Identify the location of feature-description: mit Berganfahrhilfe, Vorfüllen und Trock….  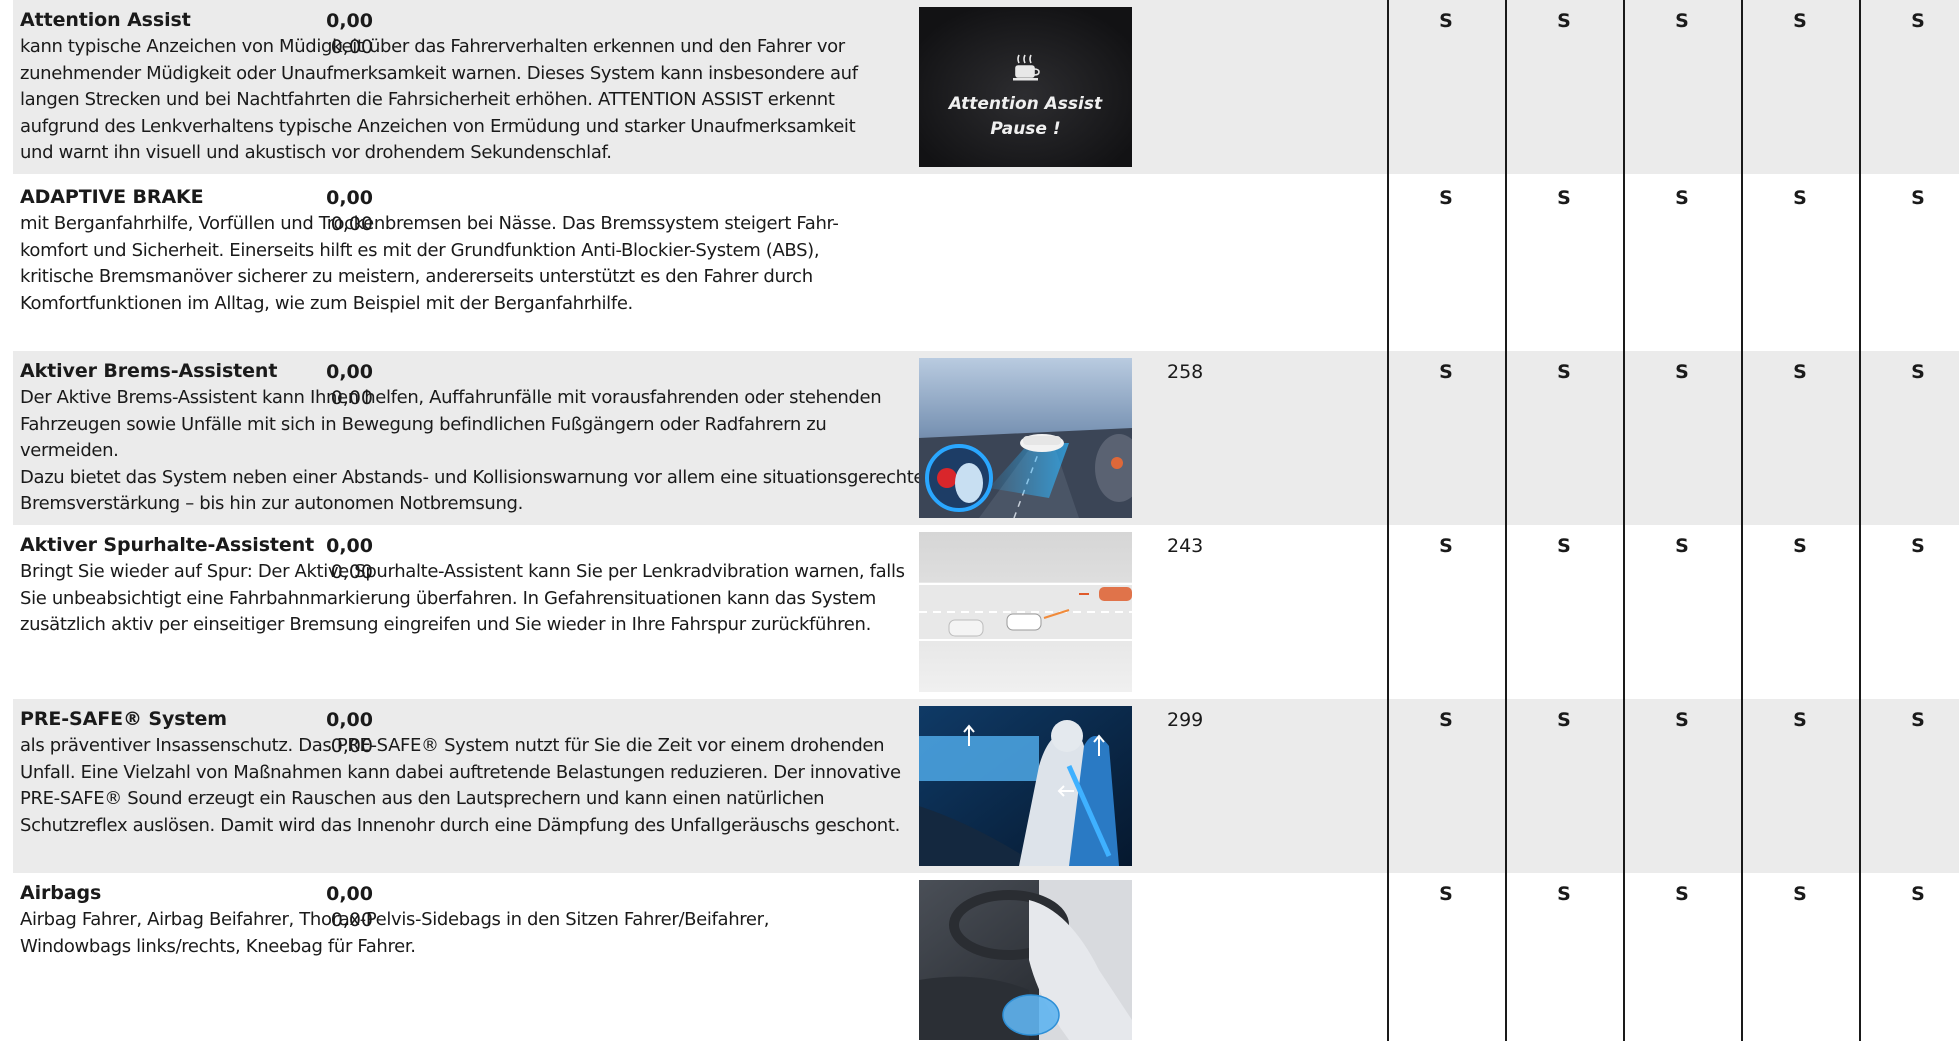
(429, 263).